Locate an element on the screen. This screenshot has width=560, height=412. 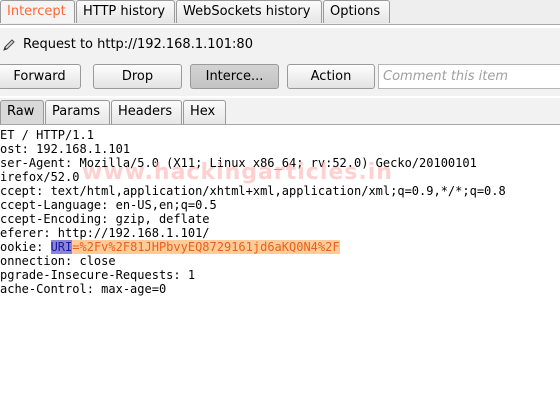
upgrade-insecure-requests-header: pgrade-Insecure-Requests: 1 is located at coordinates (98, 275).